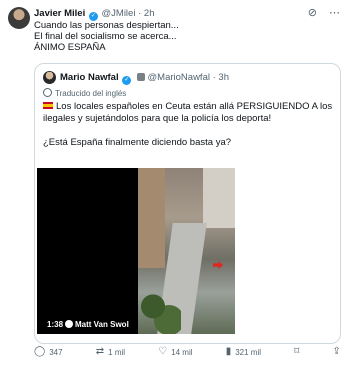  What do you see at coordinates (179, 77) in the screenshot?
I see `quoted-author-handle: @MarioNawfal` at bounding box center [179, 77].